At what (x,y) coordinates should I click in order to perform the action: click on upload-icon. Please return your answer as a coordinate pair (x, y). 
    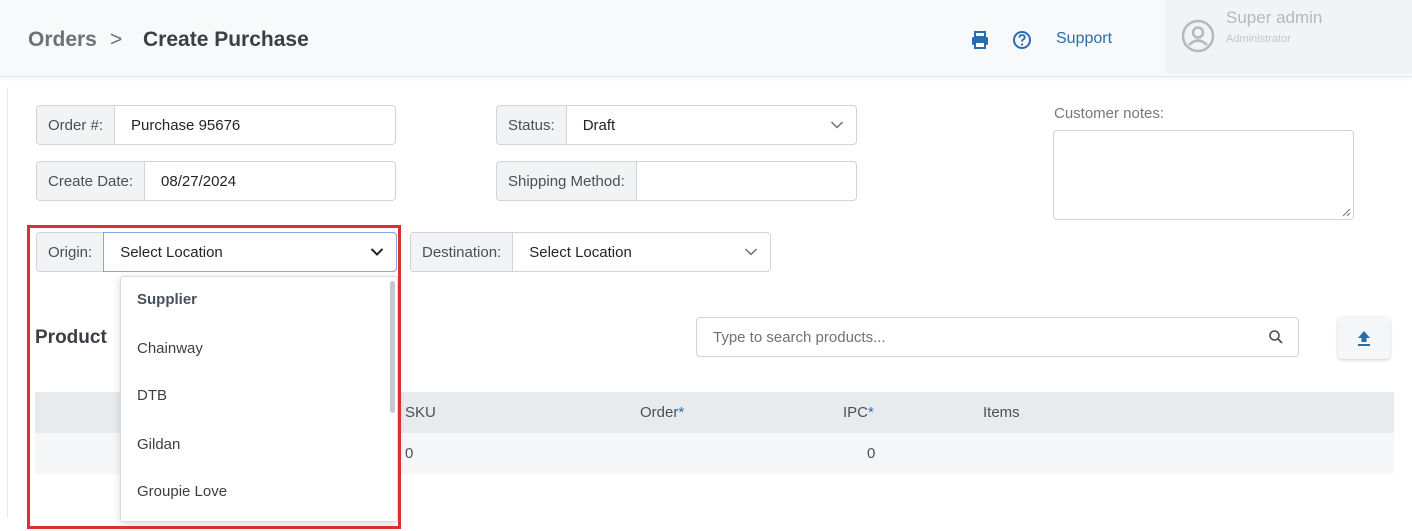
    Looking at the image, I should click on (1364, 338).